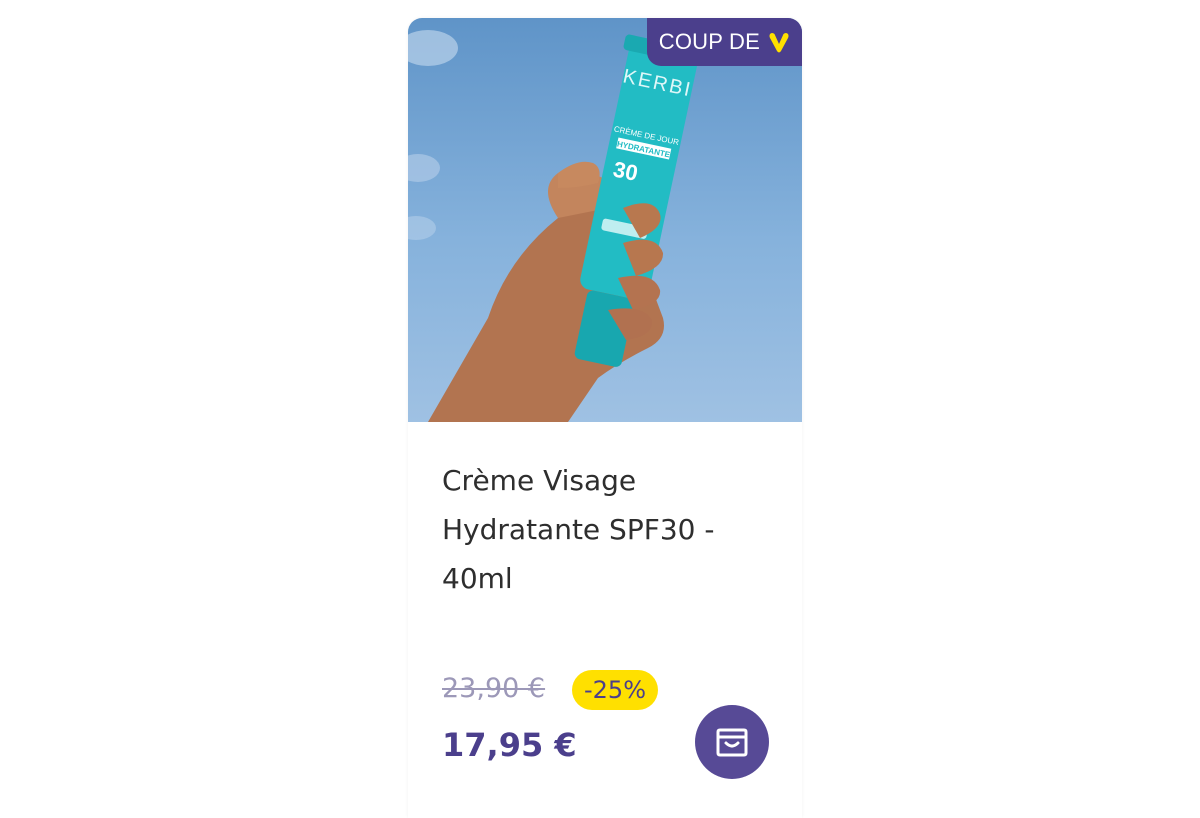 Image resolution: width=1200 pixels, height=818 pixels. I want to click on tube-spf: 30, so click(625, 171).